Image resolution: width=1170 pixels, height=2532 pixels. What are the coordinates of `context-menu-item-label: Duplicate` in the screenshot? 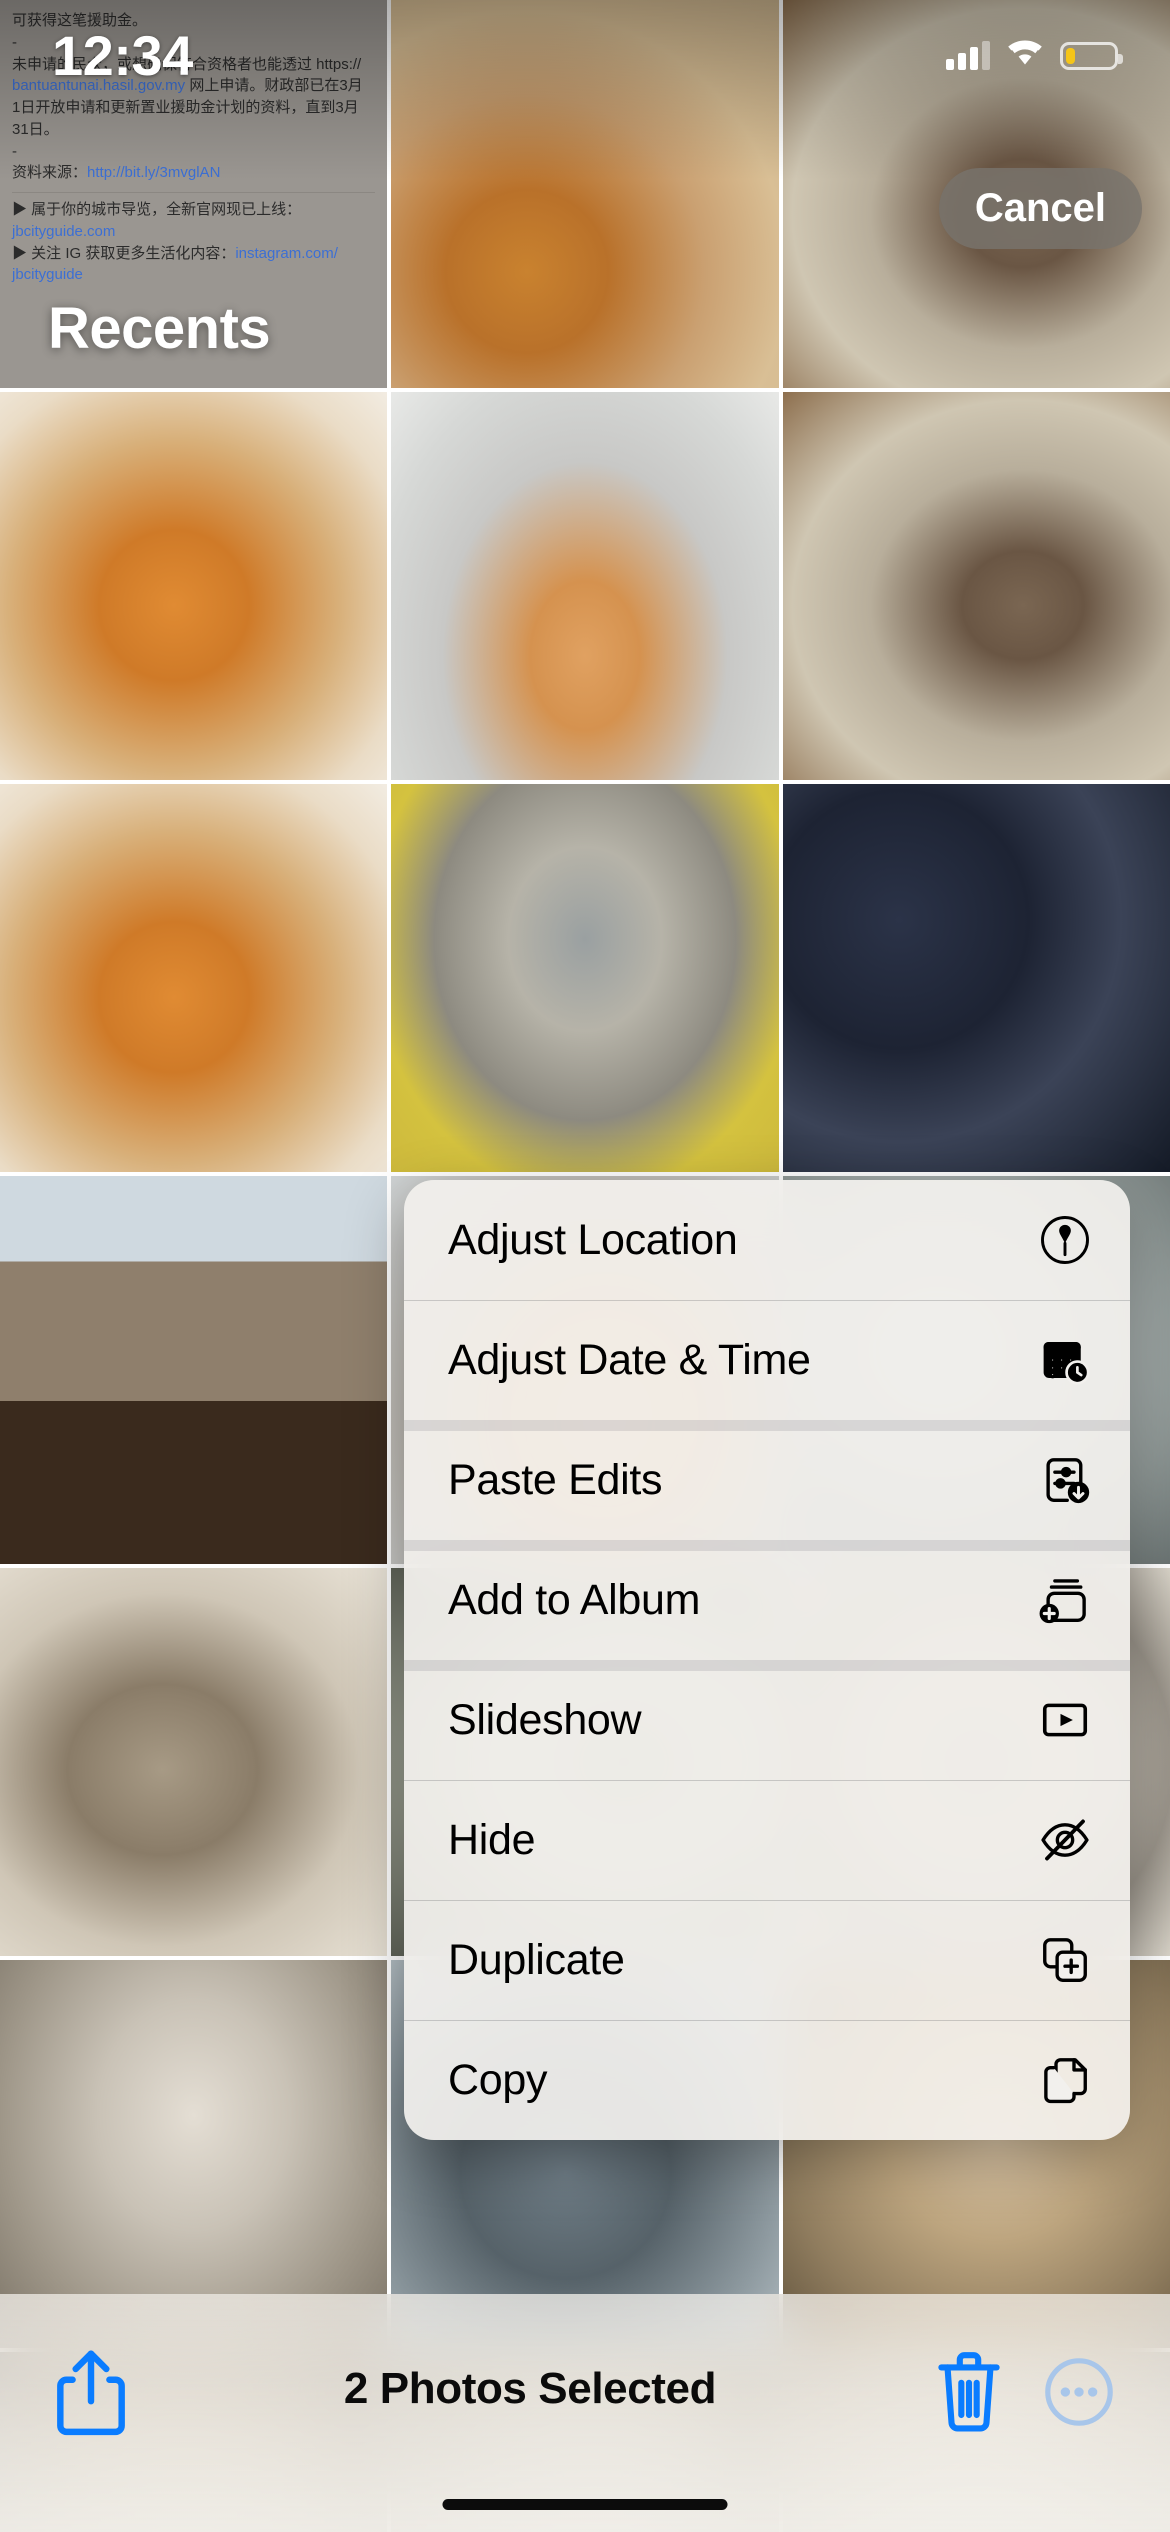 It's located at (536, 1959).